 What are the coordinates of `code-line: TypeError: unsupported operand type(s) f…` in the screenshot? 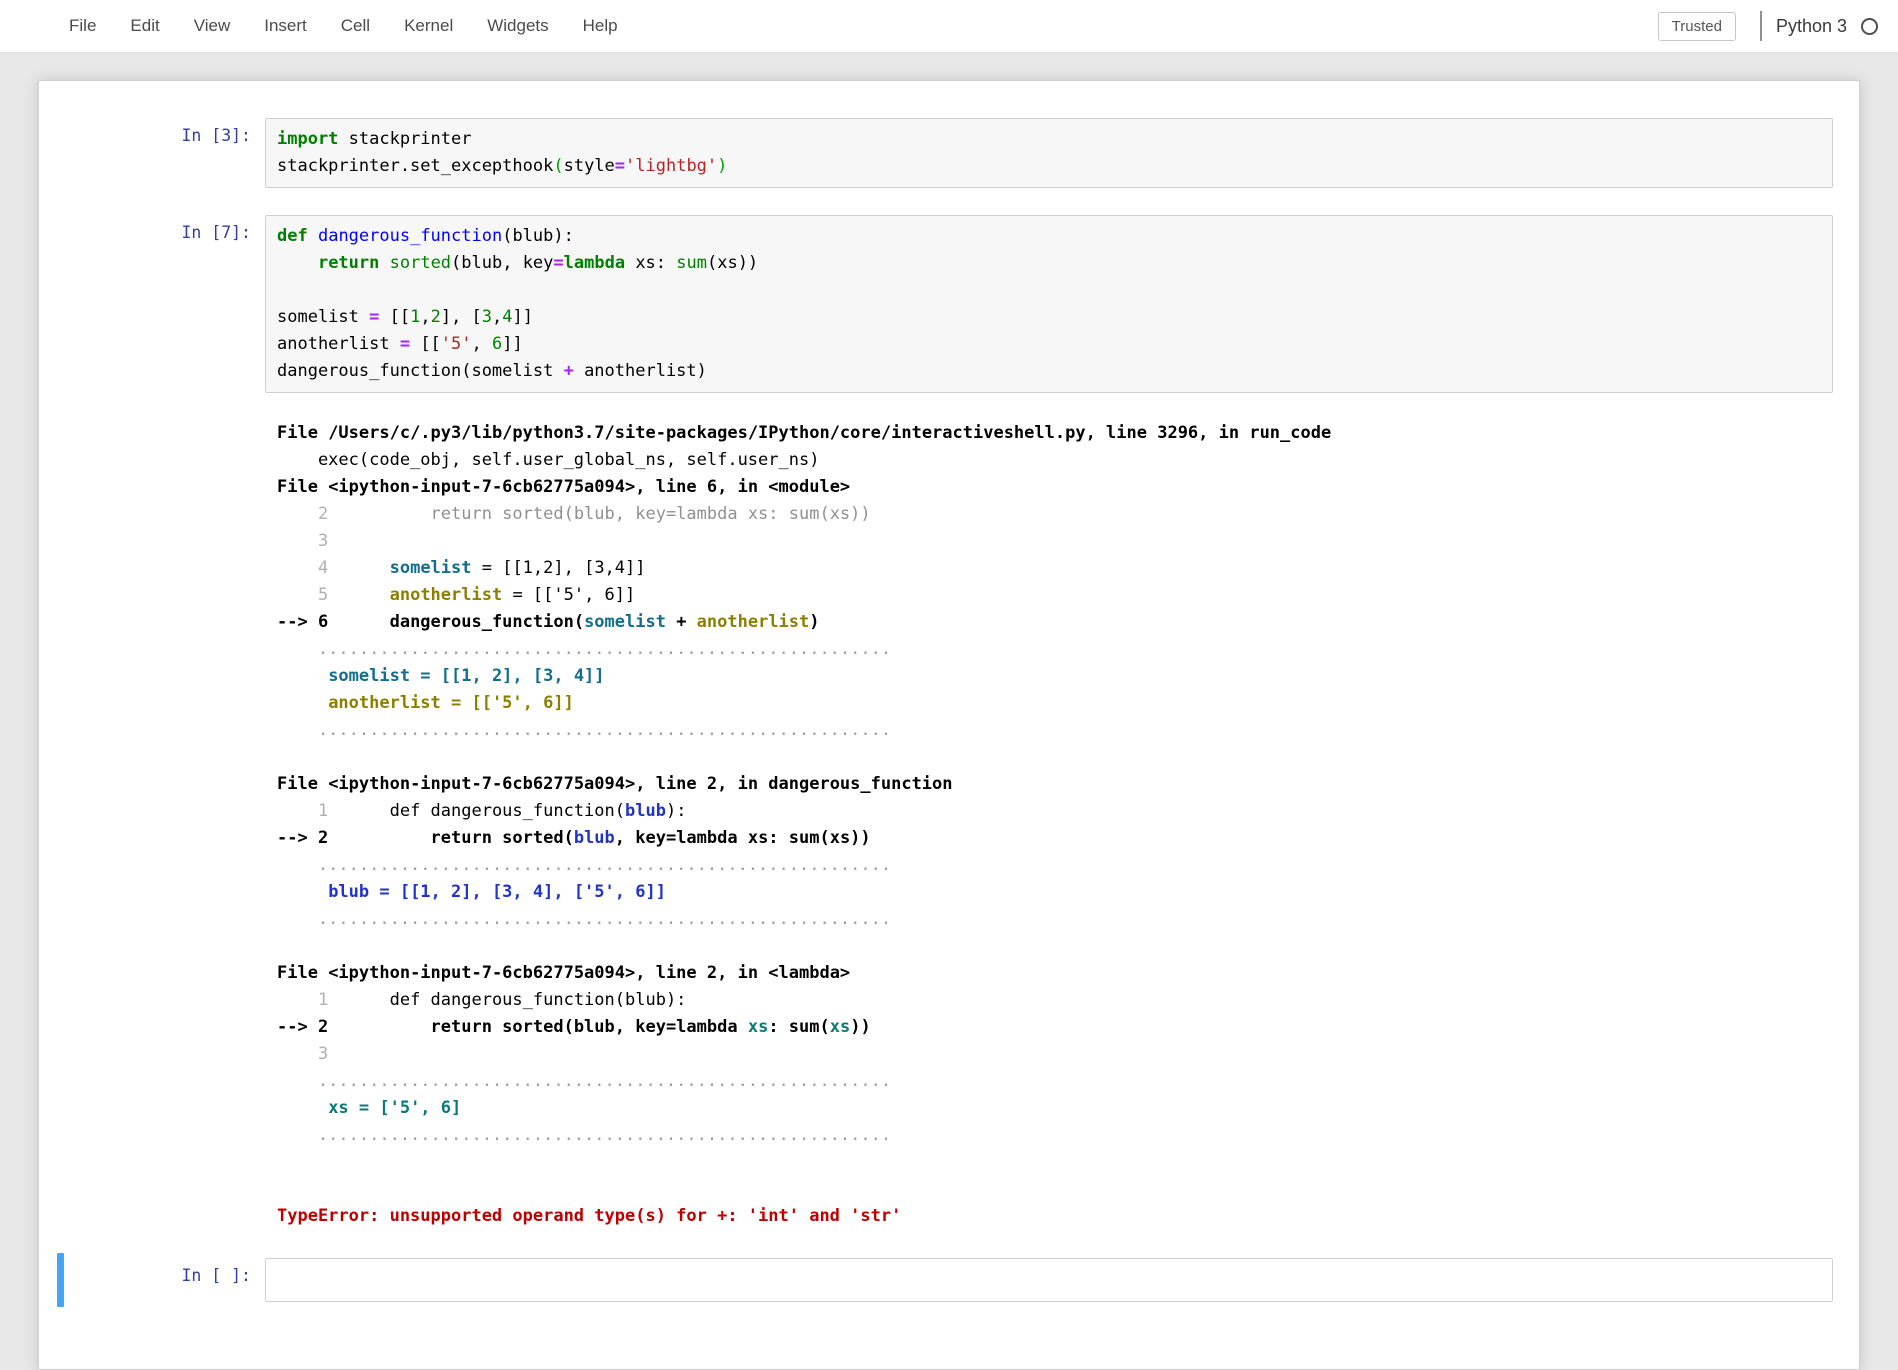 It's located at (589, 1216).